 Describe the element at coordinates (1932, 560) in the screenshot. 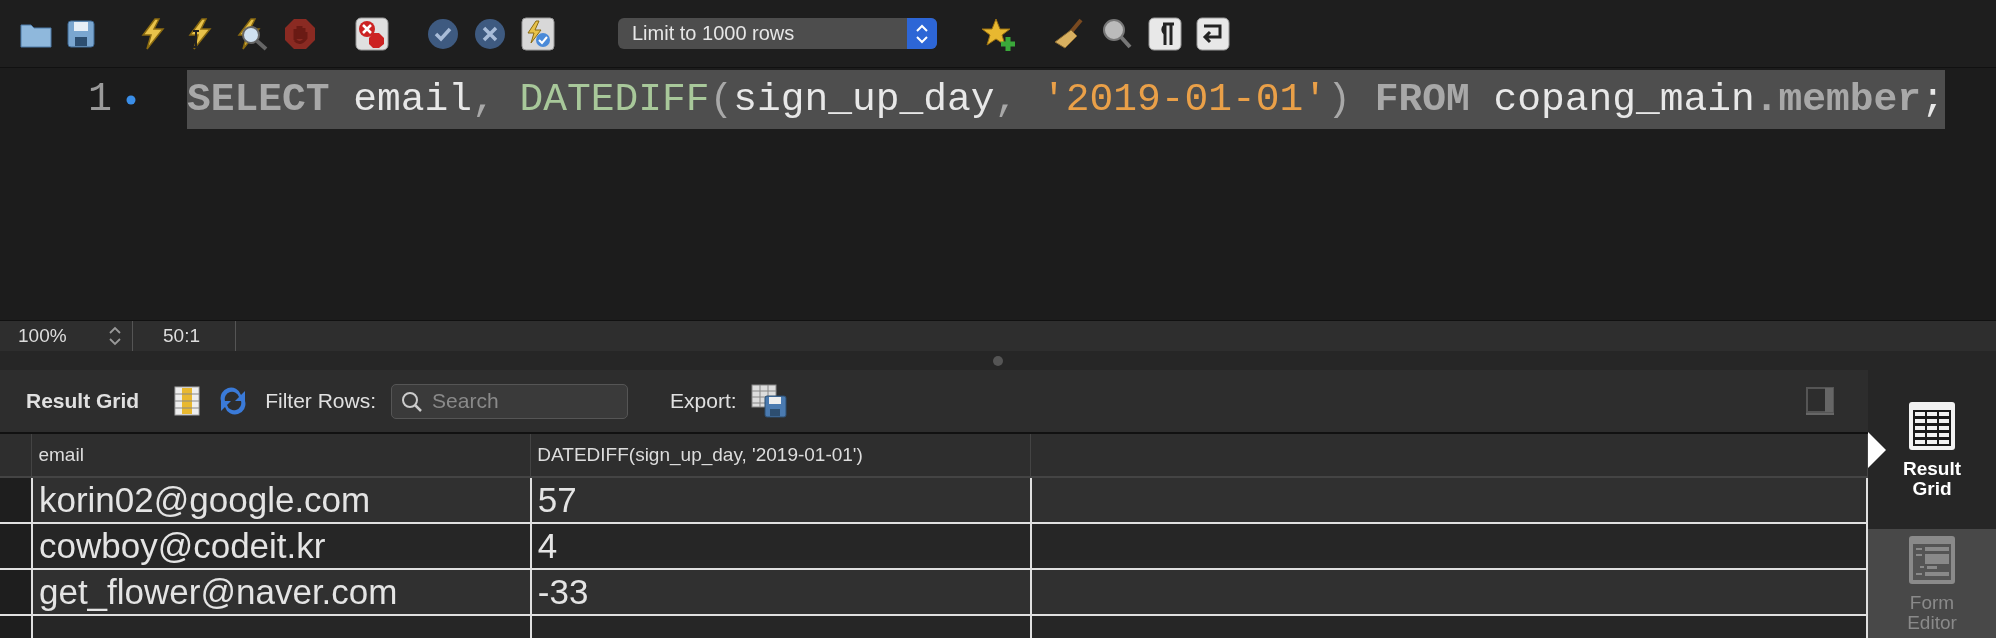

I see `form-icon` at that location.